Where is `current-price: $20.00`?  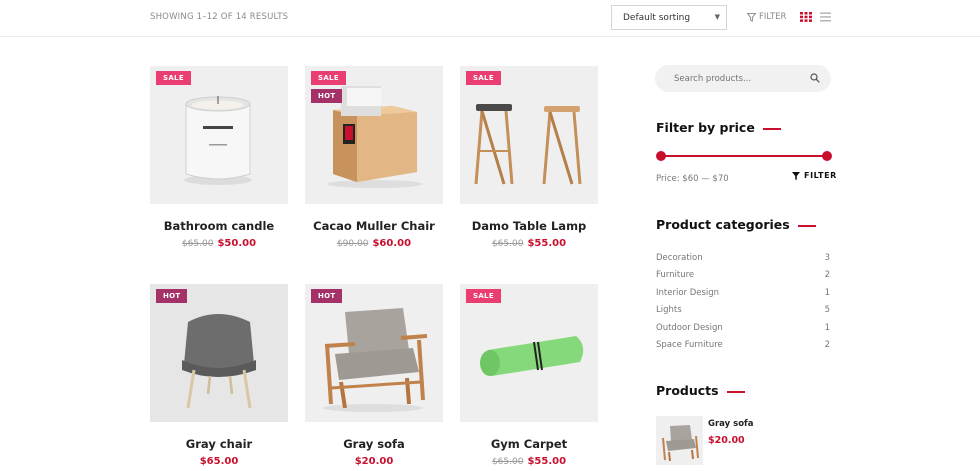
current-price: $20.00 is located at coordinates (374, 461).